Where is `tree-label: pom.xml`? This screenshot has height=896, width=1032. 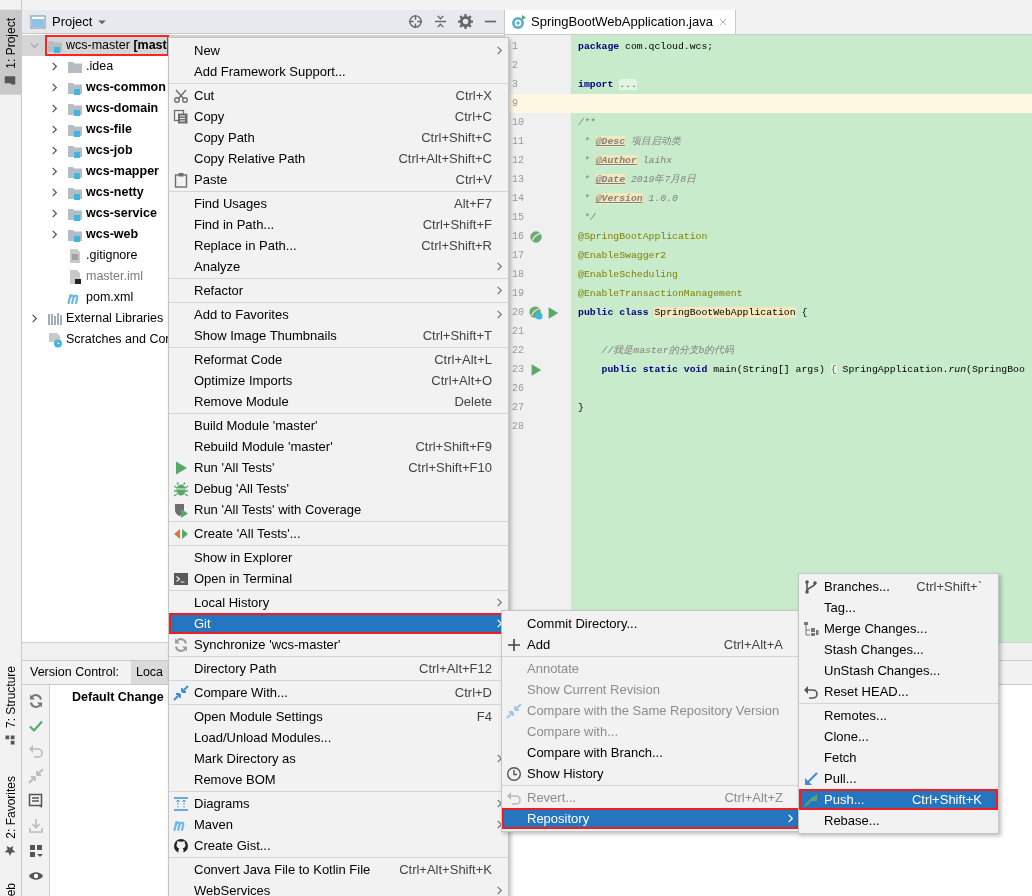
tree-label: pom.xml is located at coordinates (110, 298).